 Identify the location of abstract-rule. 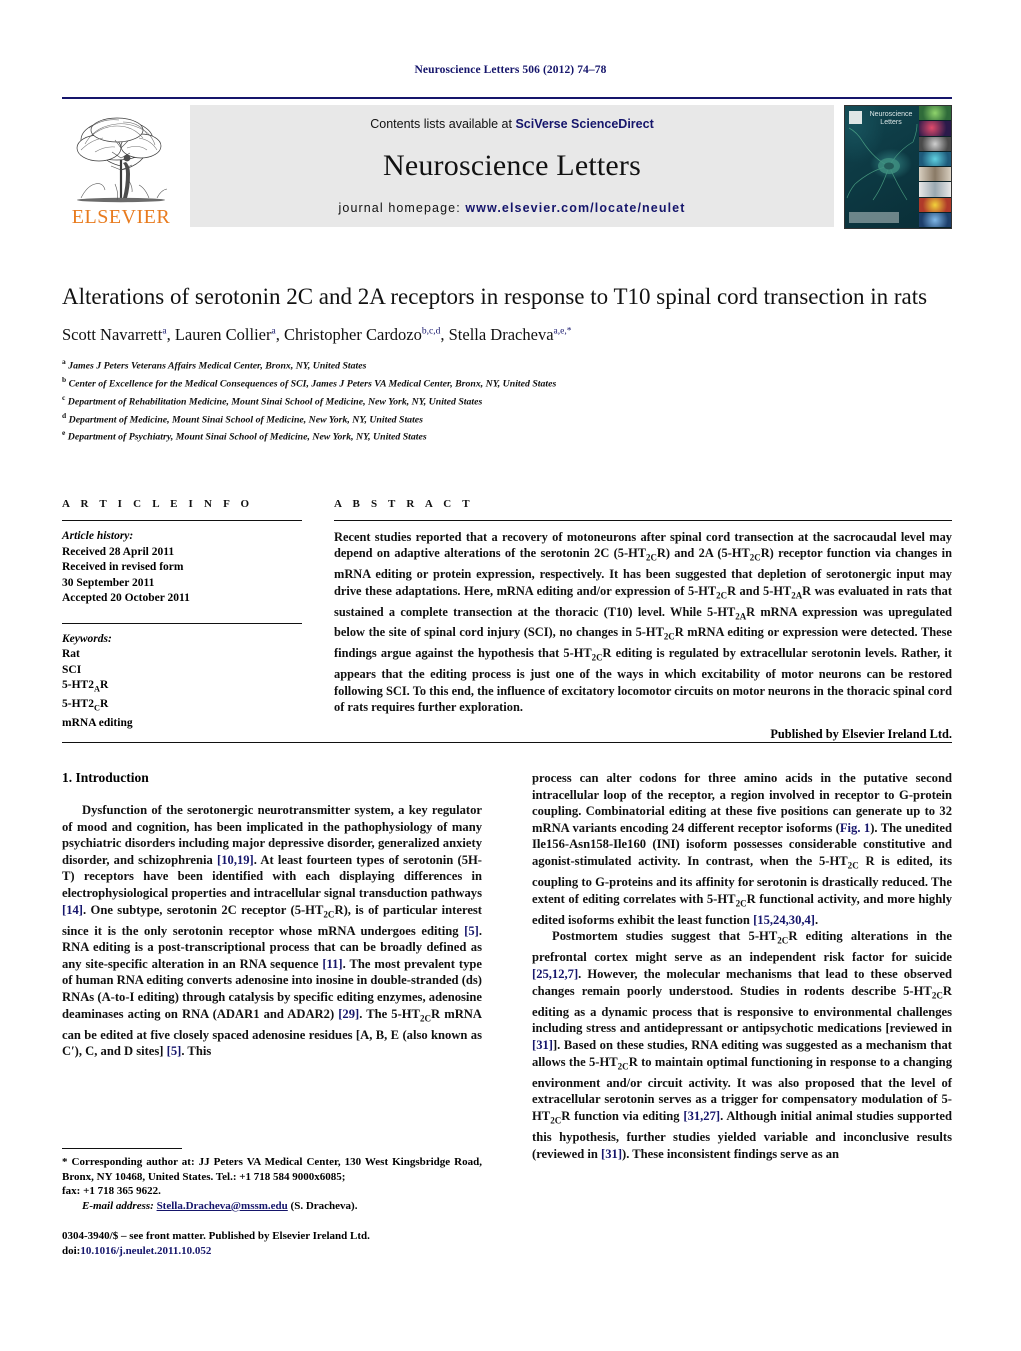
(643, 520).